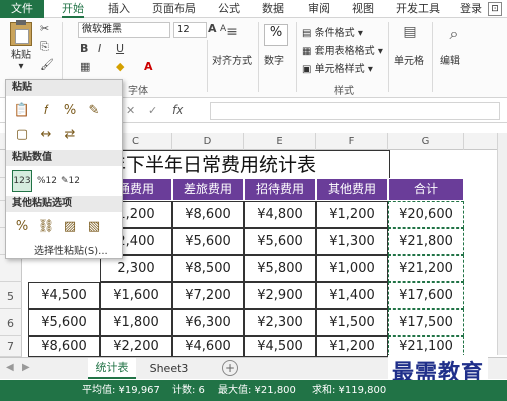 The image size is (507, 401). Describe the element at coordinates (232, 37) in the screenshot. I see `align-icon: ≡` at that location.